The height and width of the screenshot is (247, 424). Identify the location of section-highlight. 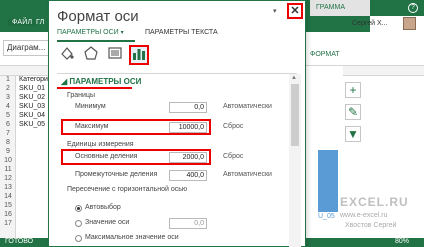
(94, 88).